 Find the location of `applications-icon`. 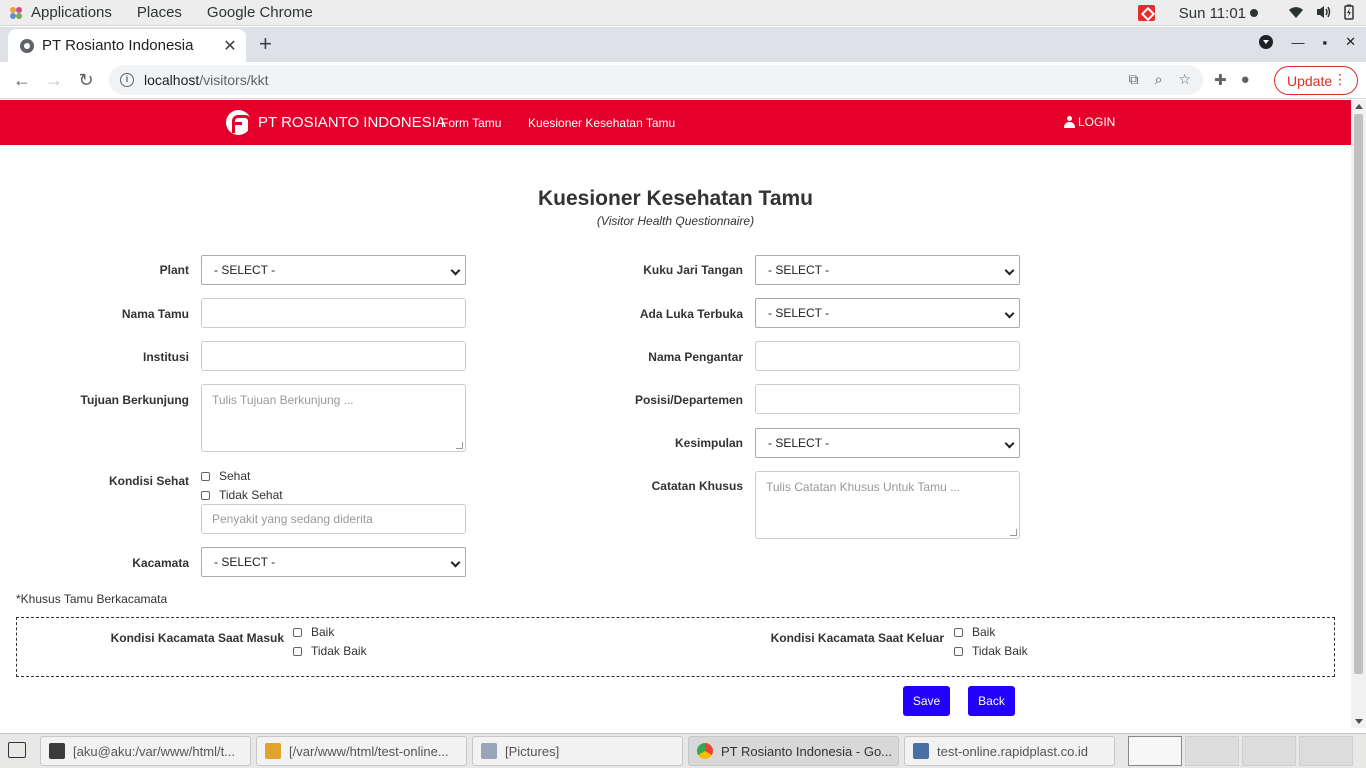

applications-icon is located at coordinates (16, 13).